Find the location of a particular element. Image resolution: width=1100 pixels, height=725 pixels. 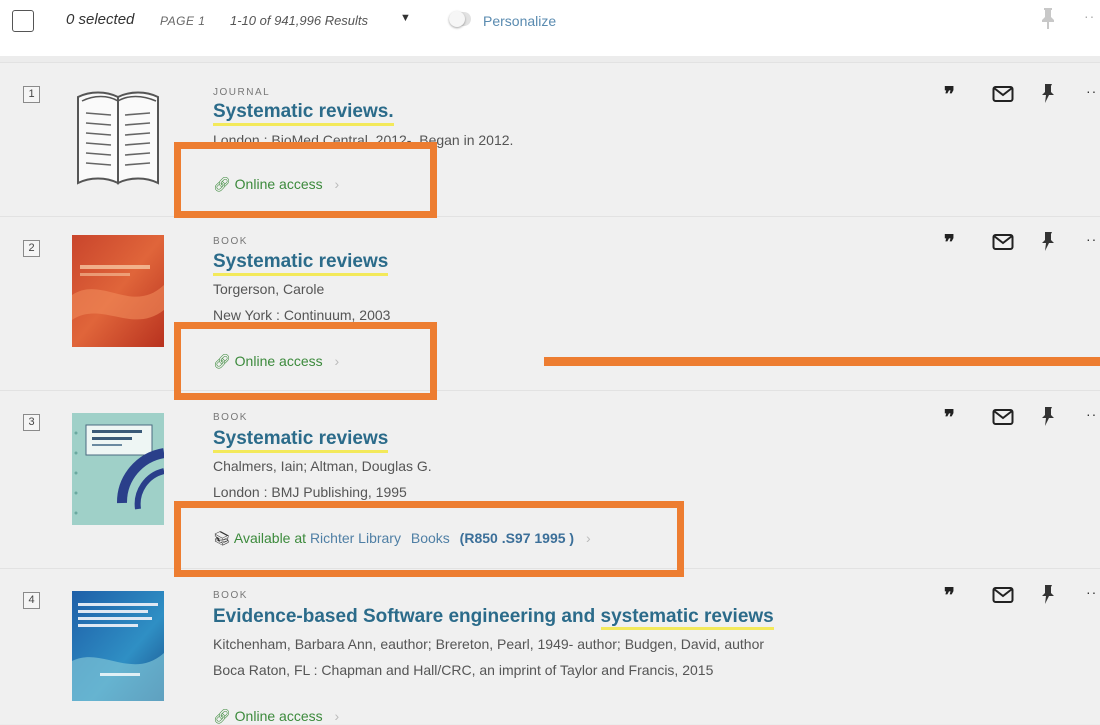

page-indicator: PAGE 1 is located at coordinates (183, 21).